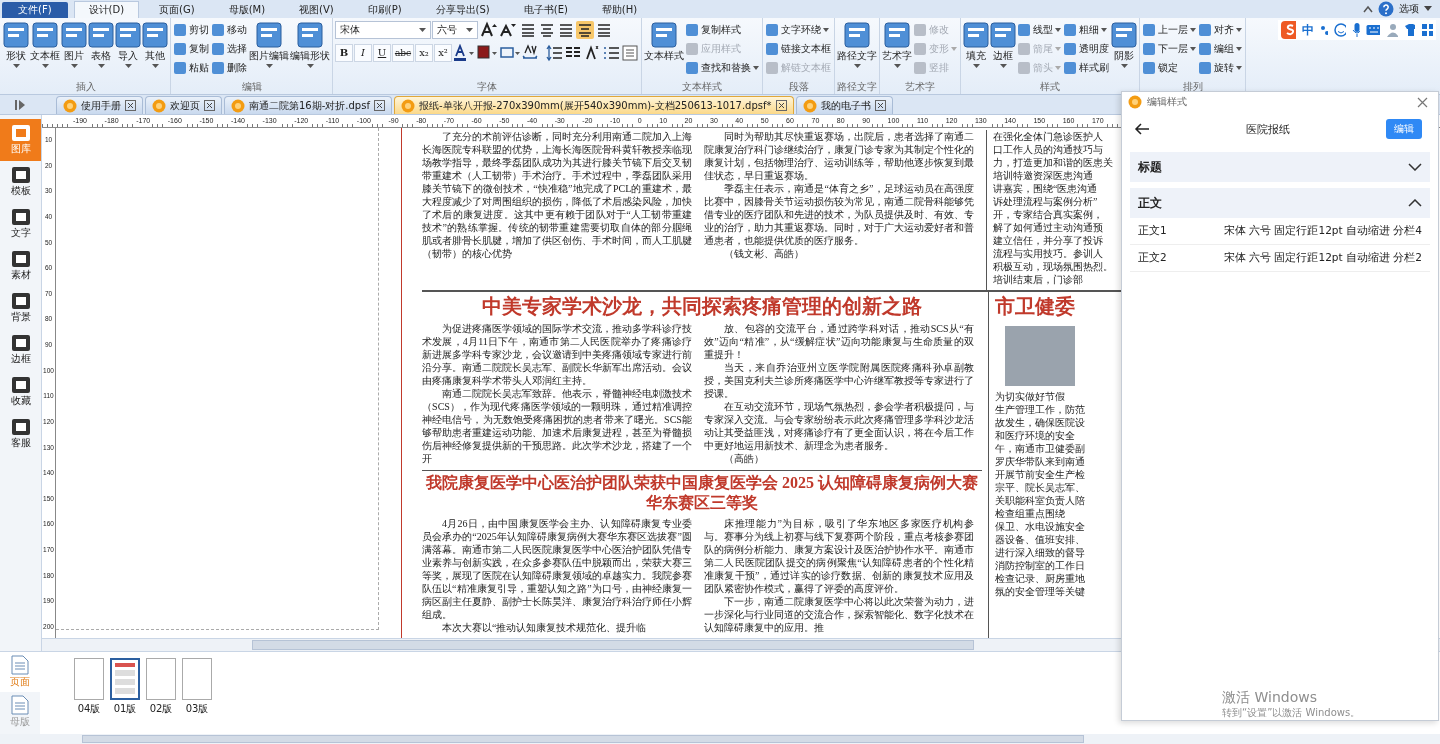 Image resolution: width=1440 pixels, height=744 pixels. I want to click on clear-format-icon, so click(592, 53).